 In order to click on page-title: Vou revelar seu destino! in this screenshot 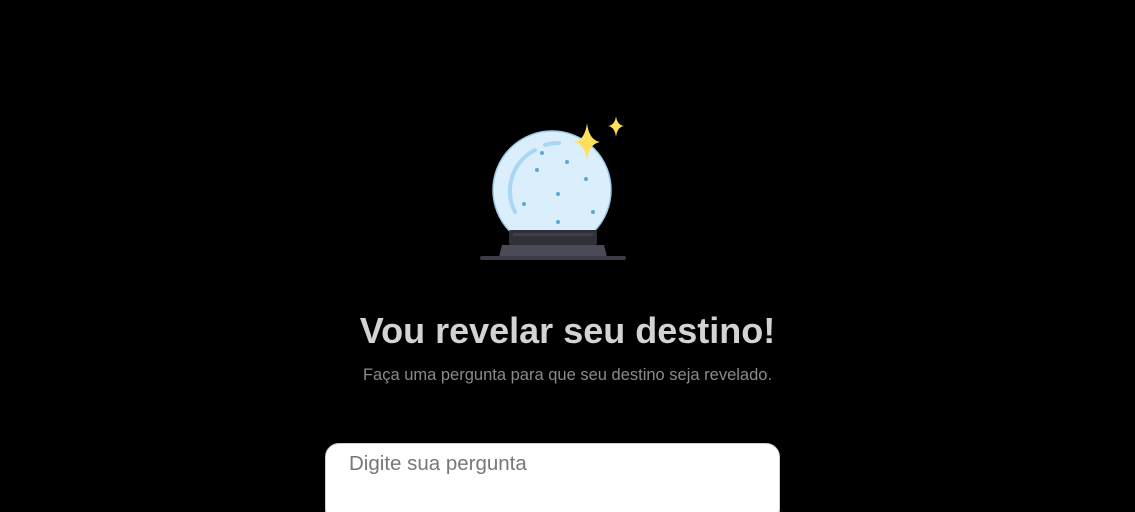, I will do `click(567, 330)`.